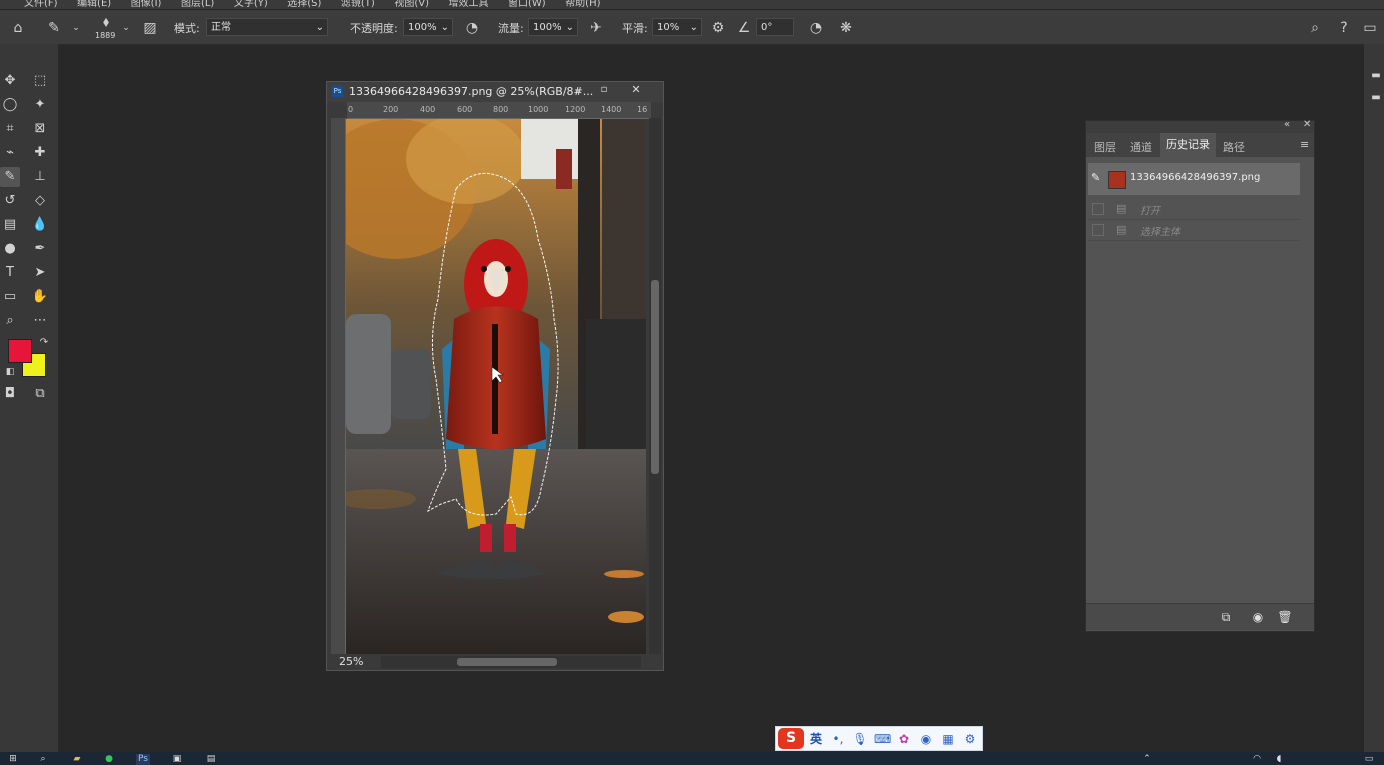  I want to click on gradient-tool-icon: ▤, so click(10, 225).